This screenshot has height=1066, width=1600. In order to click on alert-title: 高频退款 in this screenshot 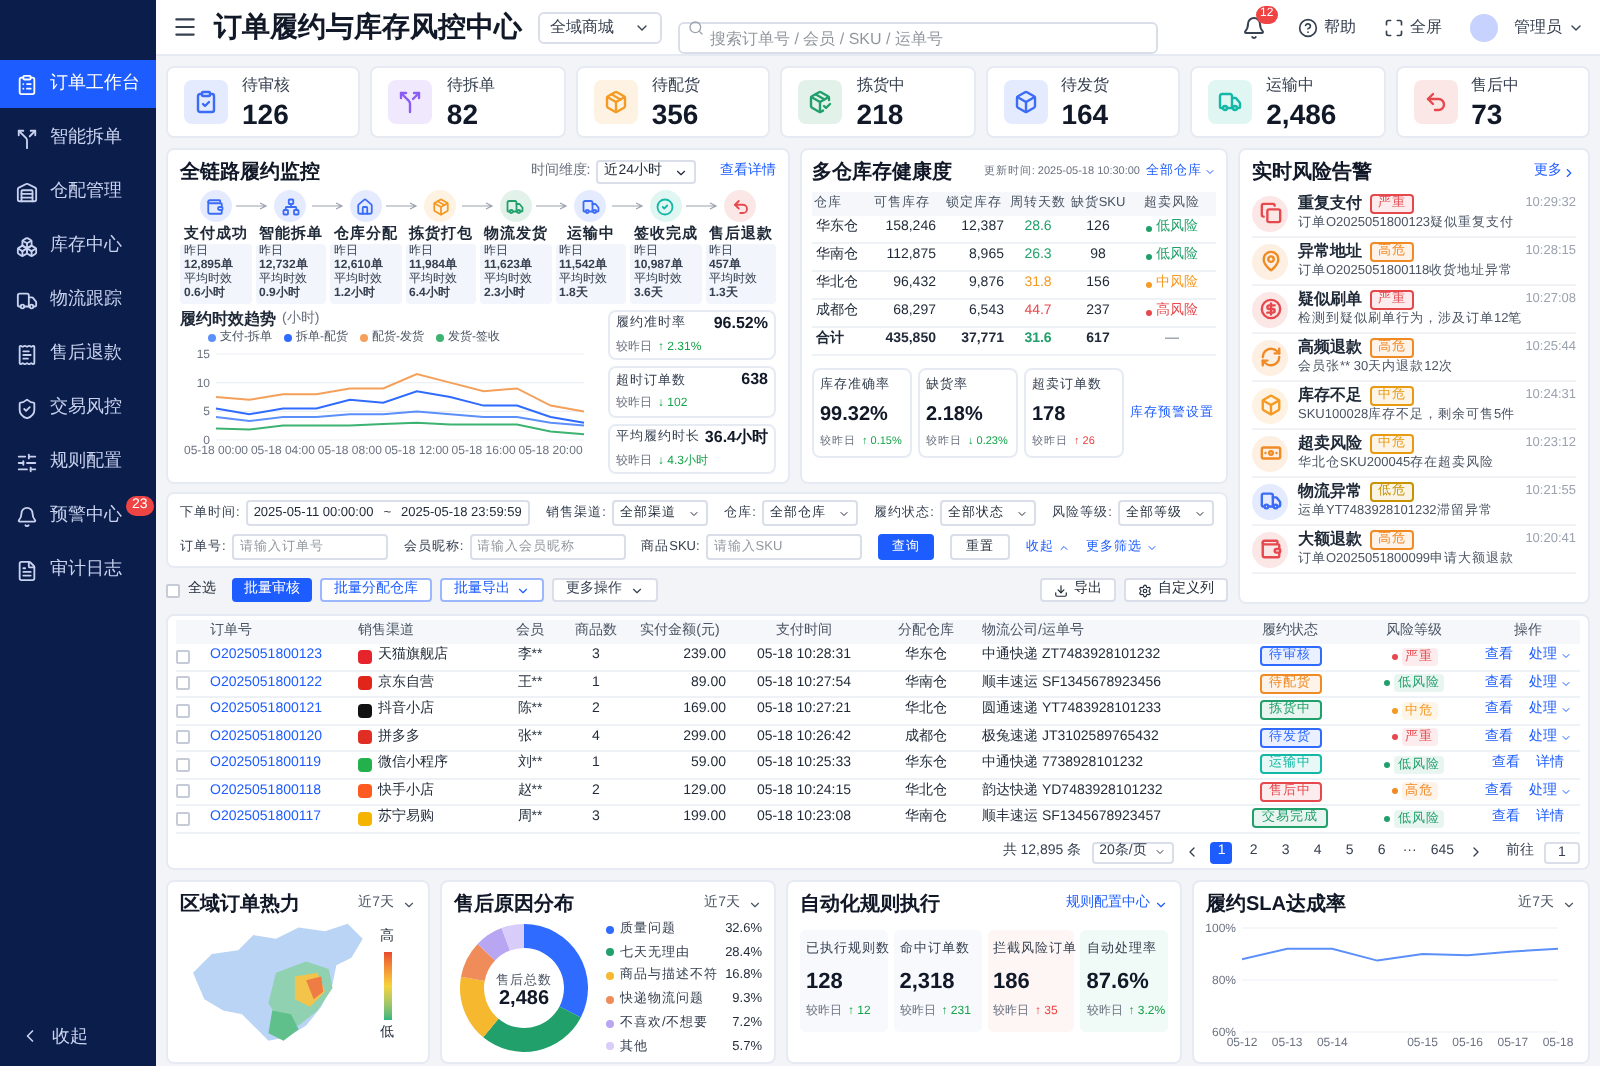, I will do `click(1330, 347)`.